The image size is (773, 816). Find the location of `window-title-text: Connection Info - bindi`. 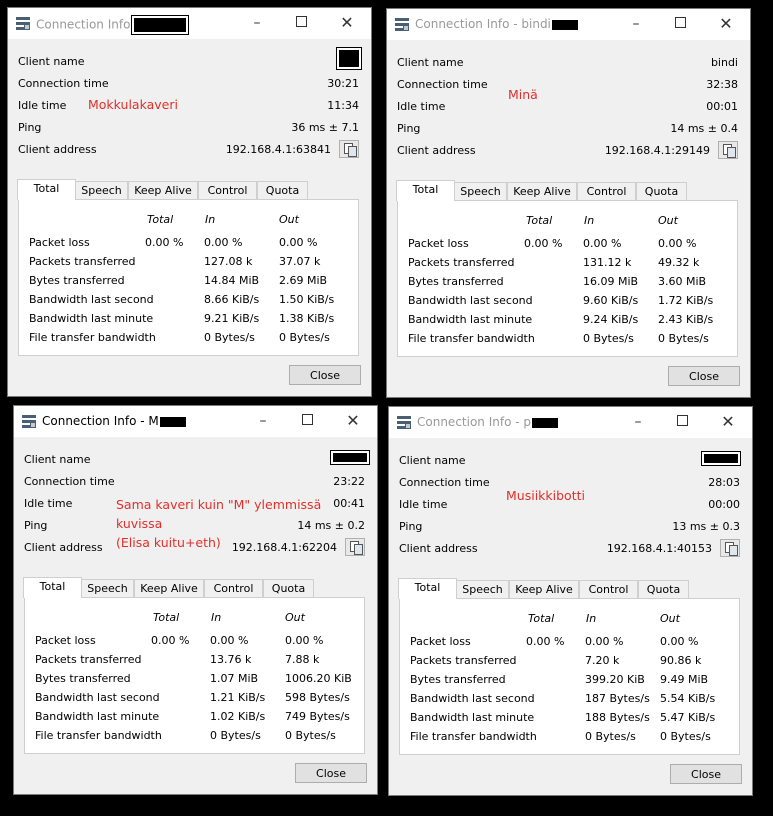

window-title-text: Connection Info - bindi is located at coordinates (483, 24).